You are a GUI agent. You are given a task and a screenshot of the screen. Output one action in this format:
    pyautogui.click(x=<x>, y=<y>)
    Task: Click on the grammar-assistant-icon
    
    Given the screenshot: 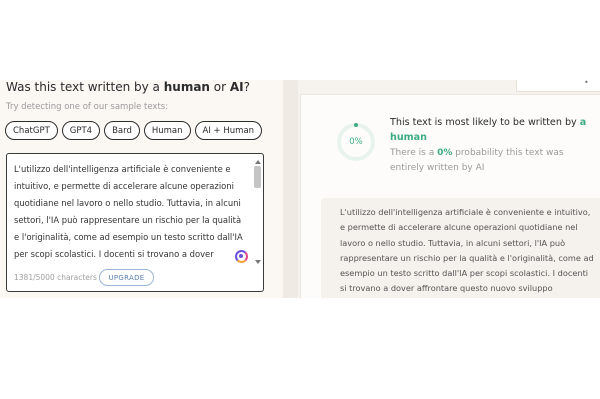 What is the action you would take?
    pyautogui.click(x=241, y=256)
    